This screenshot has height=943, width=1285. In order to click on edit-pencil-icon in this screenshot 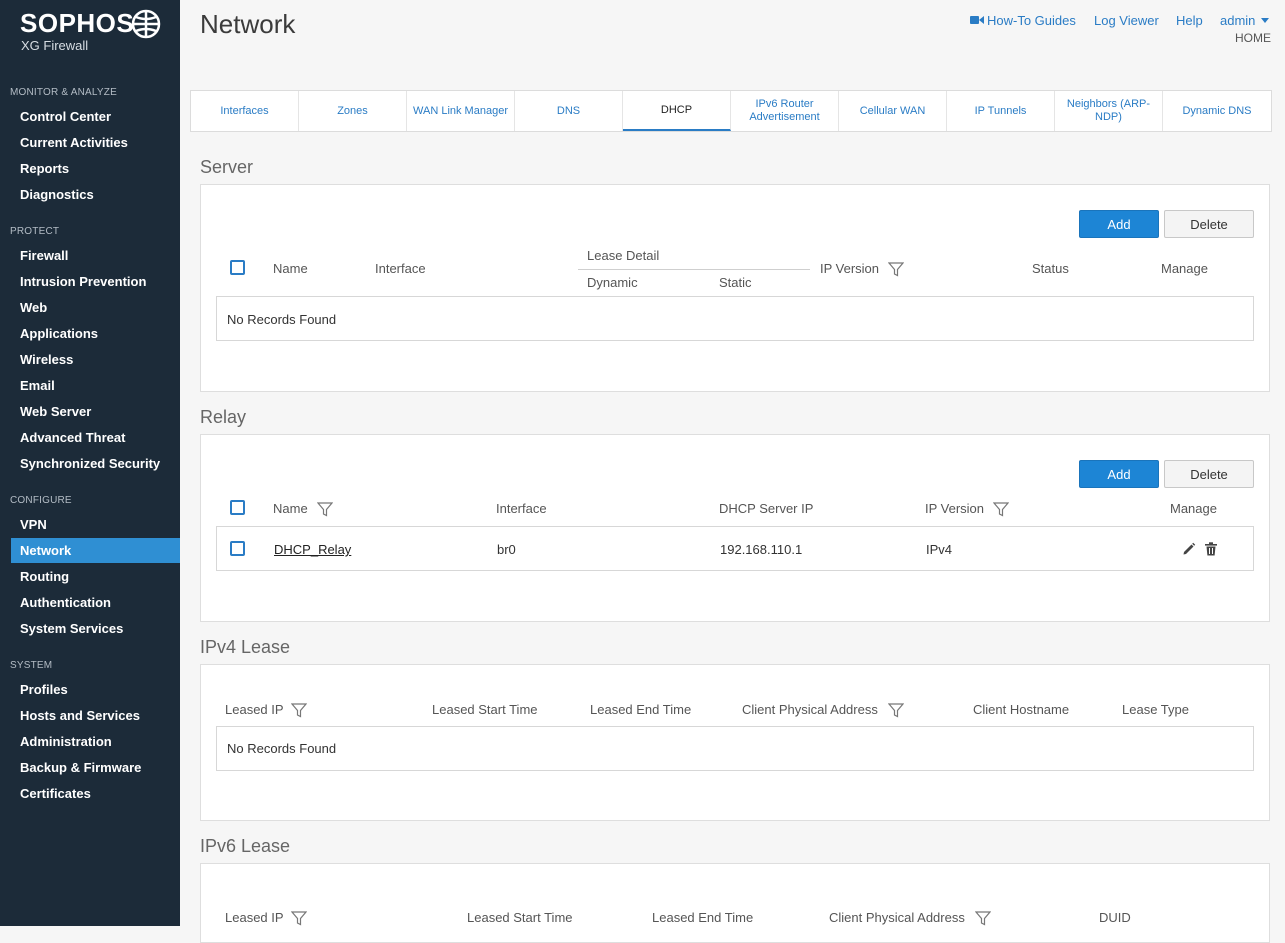, I will do `click(1189, 549)`.